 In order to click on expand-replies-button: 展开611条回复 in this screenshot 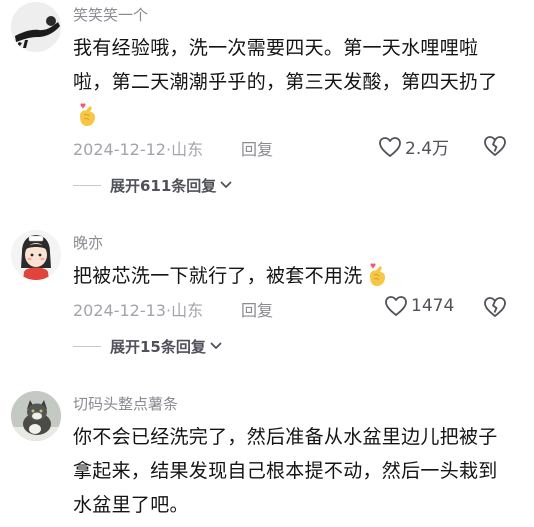, I will do `click(152, 185)`.